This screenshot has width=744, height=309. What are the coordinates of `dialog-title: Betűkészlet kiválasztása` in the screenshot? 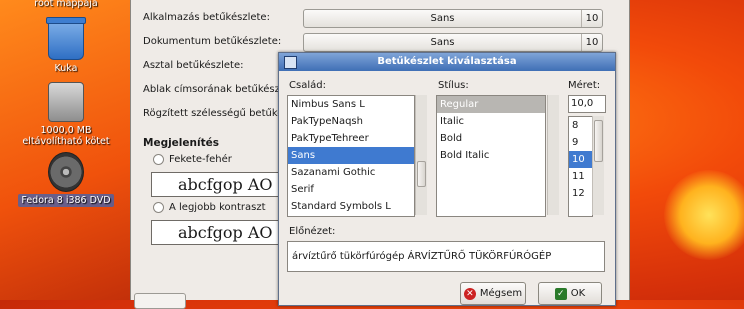 It's located at (447, 61).